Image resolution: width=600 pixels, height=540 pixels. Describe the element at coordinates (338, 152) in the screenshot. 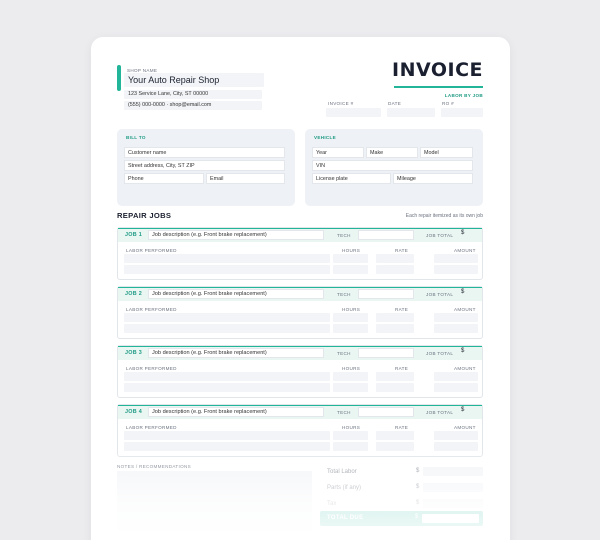

I see `year-field: Year` at that location.